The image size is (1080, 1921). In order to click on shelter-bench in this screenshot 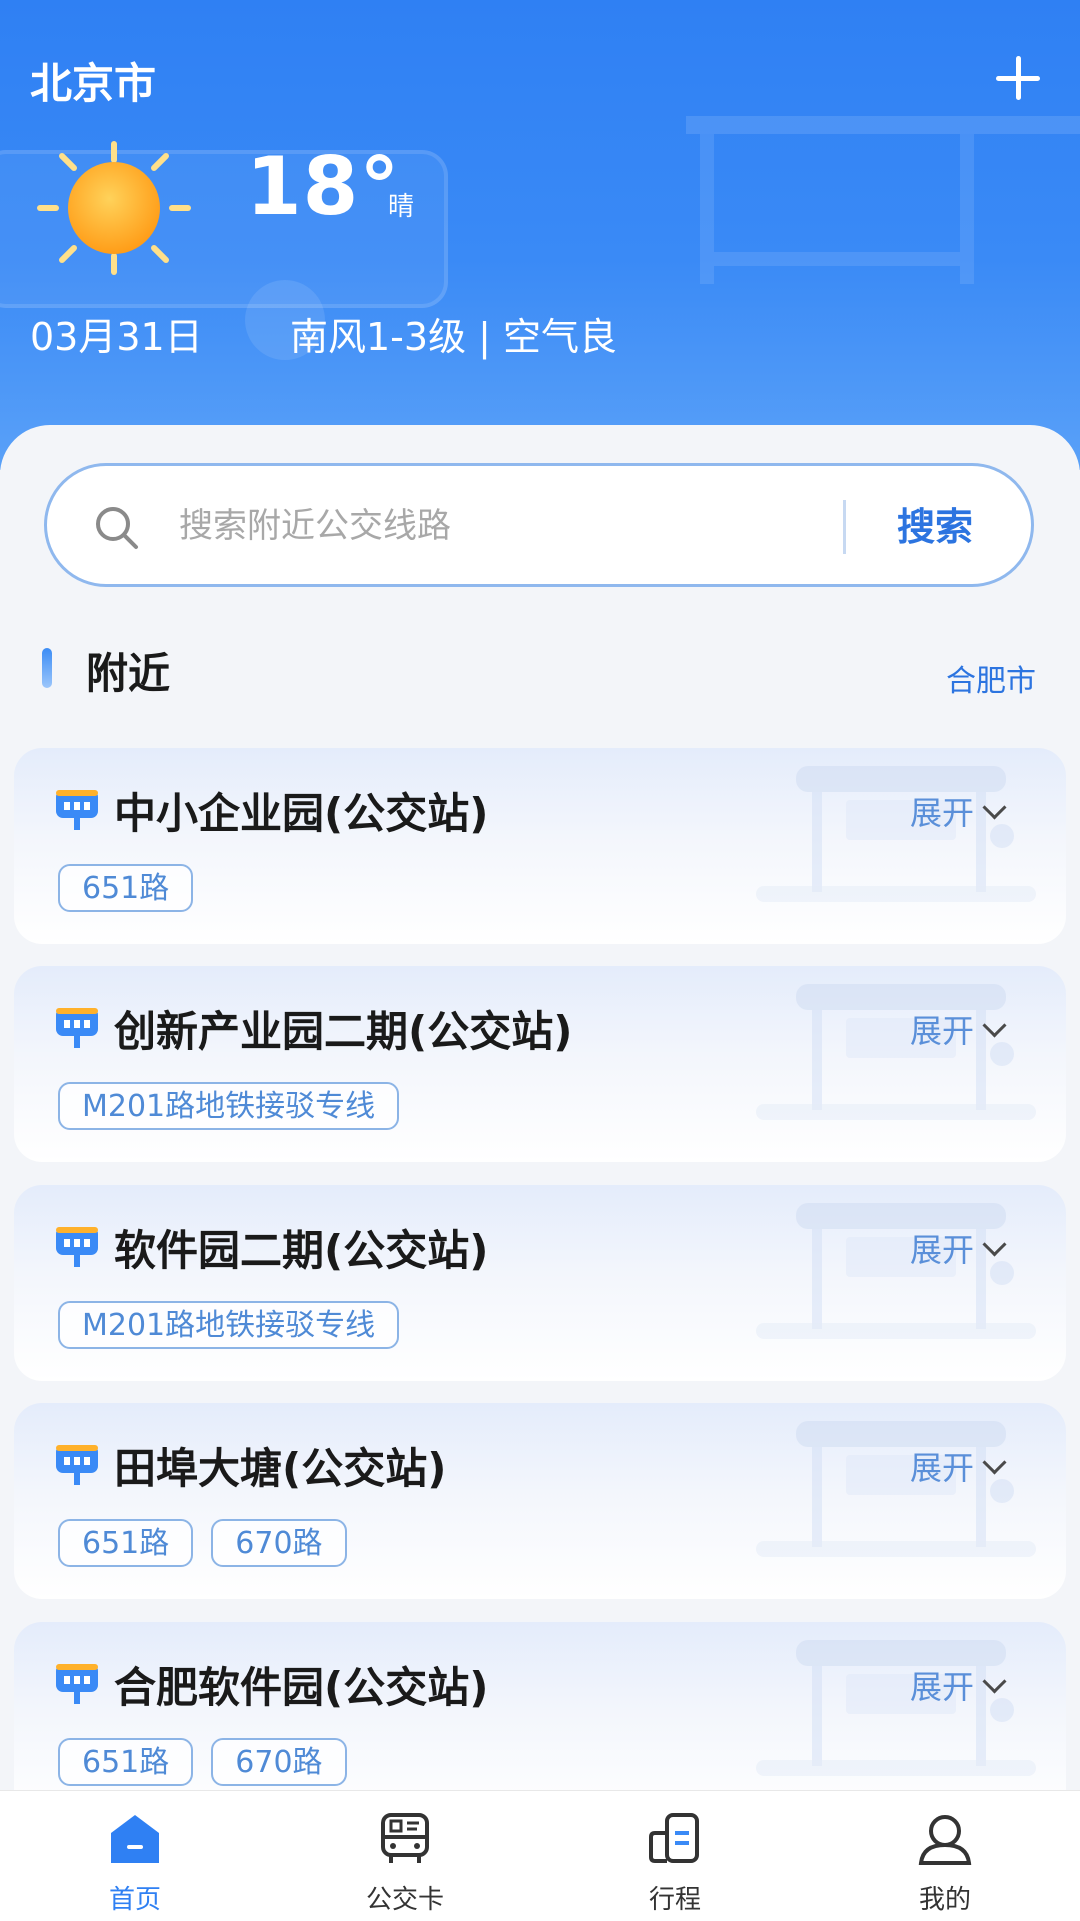, I will do `click(837, 259)`.